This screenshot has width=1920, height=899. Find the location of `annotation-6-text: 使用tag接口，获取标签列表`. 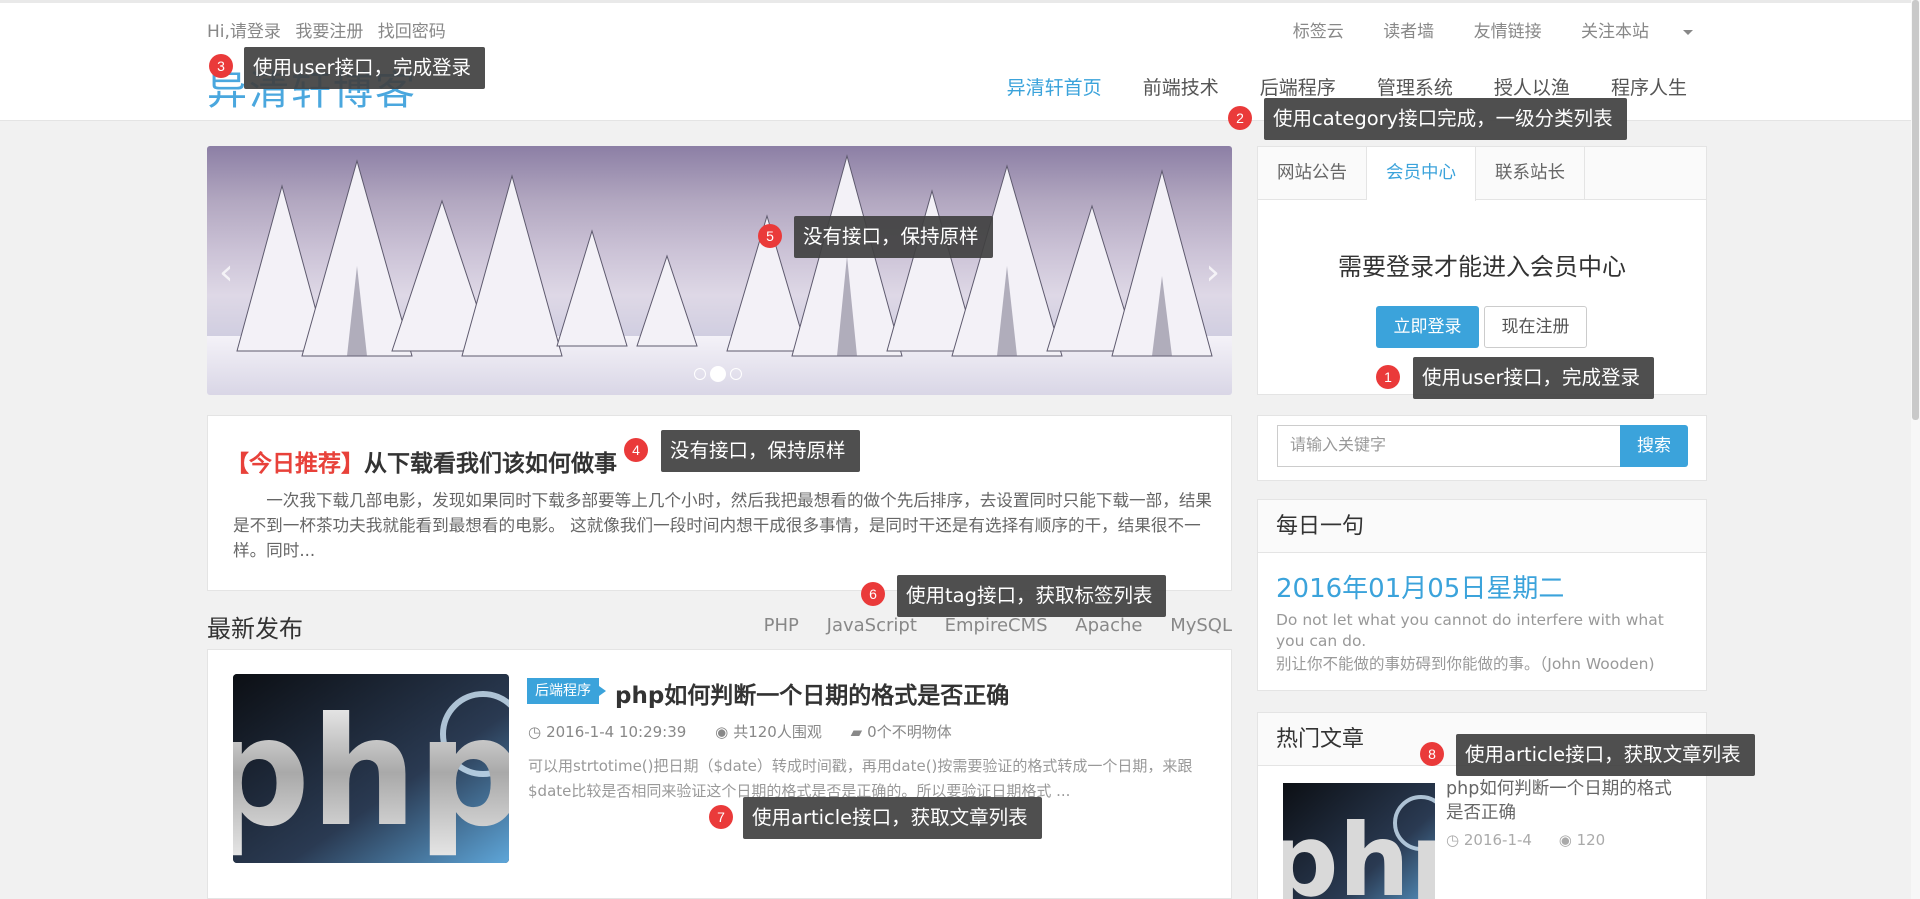

annotation-6-text: 使用tag接口，获取标签列表 is located at coordinates (1029, 595).